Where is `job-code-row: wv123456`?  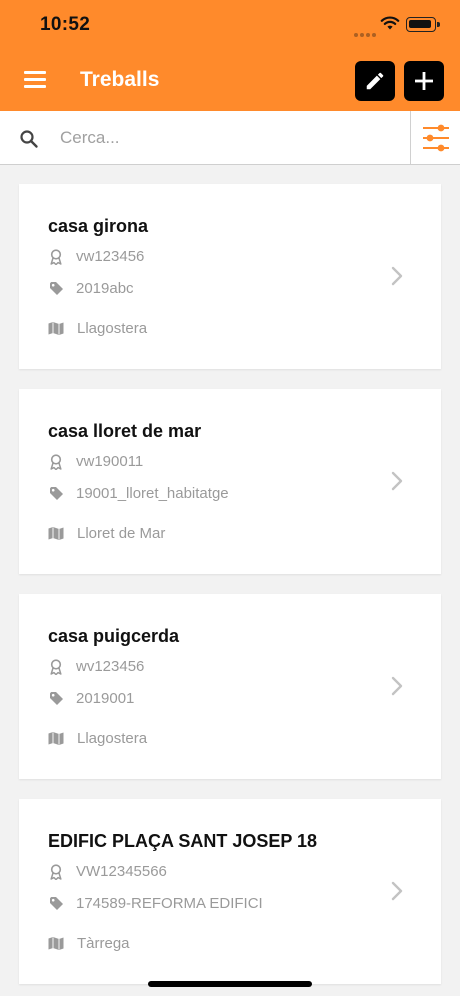
job-code-row: wv123456 is located at coordinates (96, 666).